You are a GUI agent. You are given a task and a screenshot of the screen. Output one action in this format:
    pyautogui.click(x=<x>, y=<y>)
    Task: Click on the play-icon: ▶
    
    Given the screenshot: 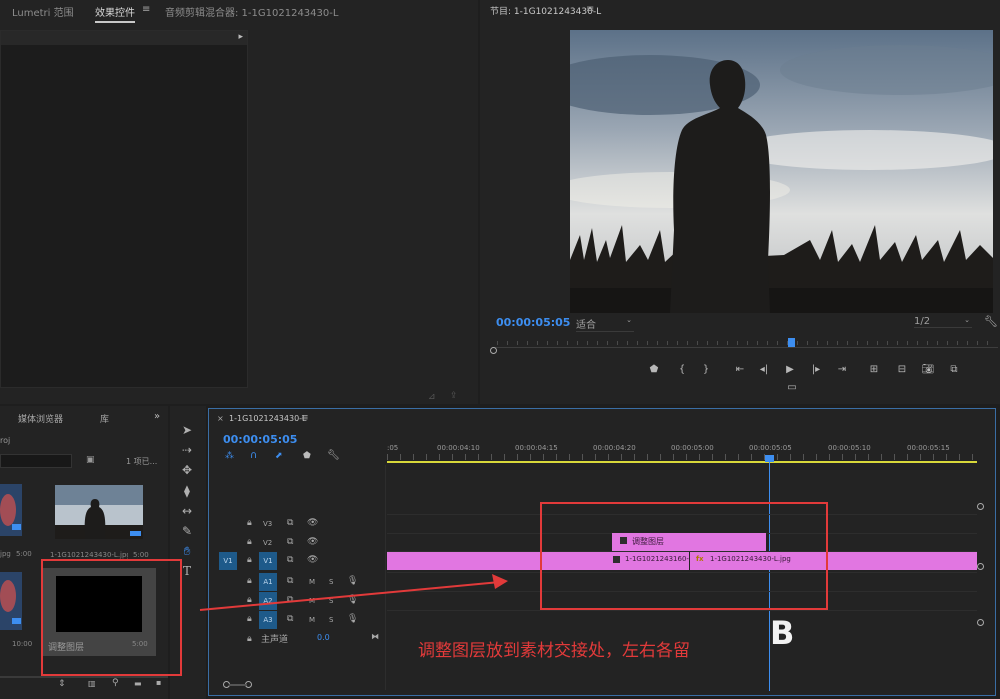 What is the action you would take?
    pyautogui.click(x=790, y=370)
    